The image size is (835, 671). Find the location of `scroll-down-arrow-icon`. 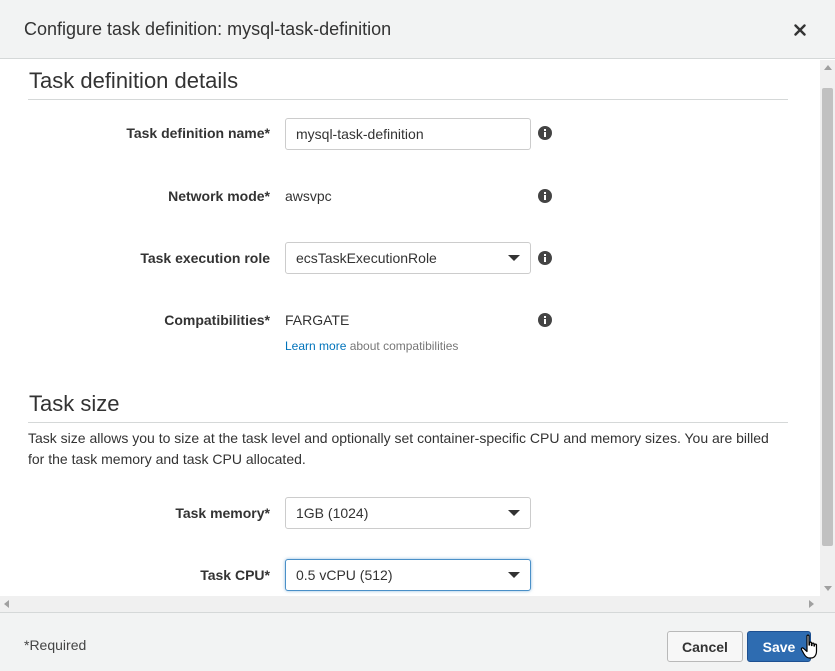

scroll-down-arrow-icon is located at coordinates (828, 588).